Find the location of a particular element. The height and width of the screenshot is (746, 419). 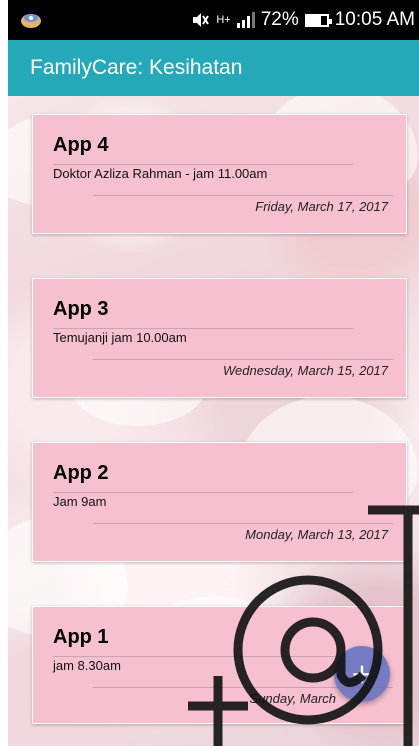

network-type-label: H+ is located at coordinates (223, 20).